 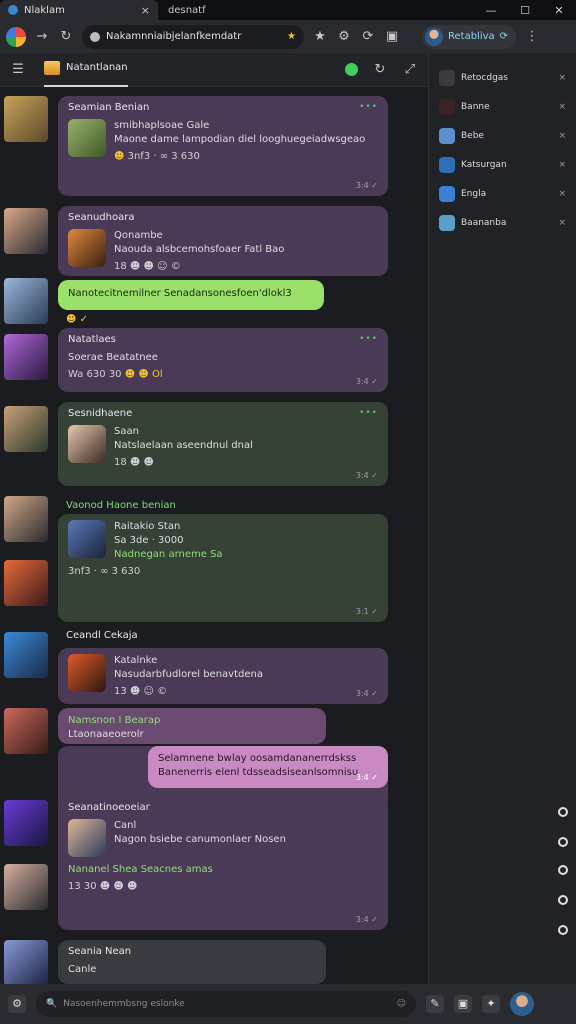 What do you see at coordinates (223, 374) in the screenshot?
I see `reactions: Wa 630 30 ☻ ☻ Ol` at bounding box center [223, 374].